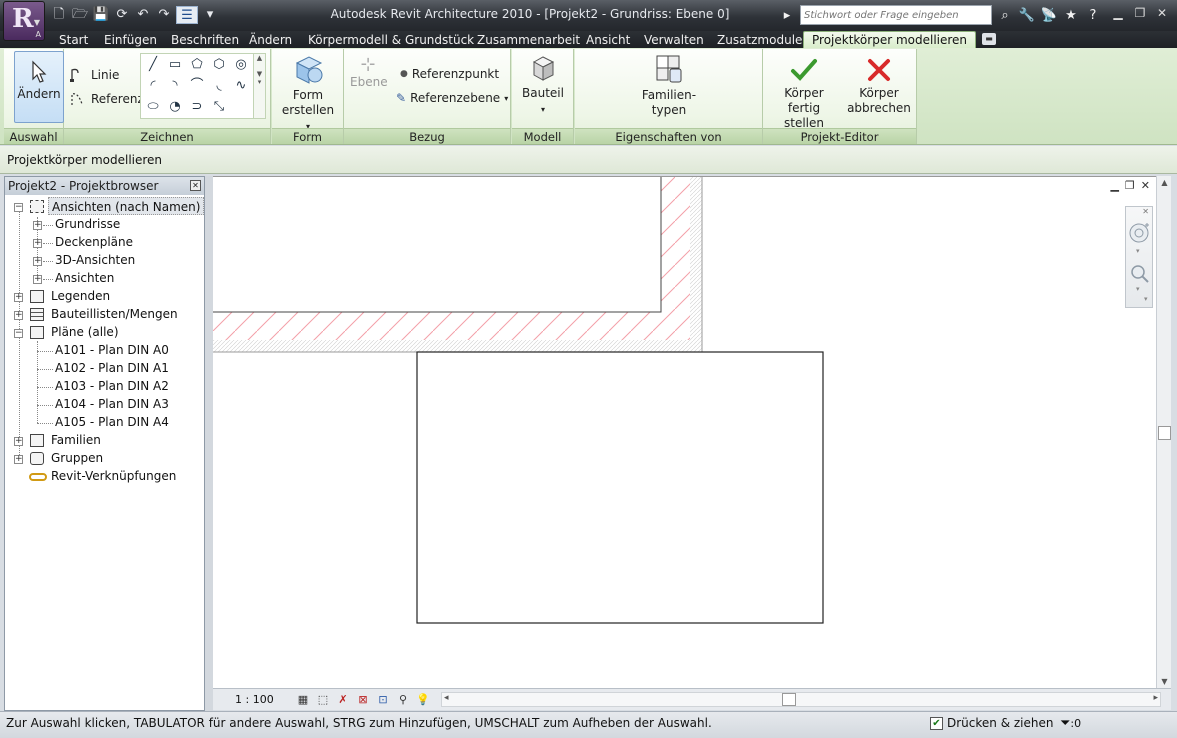 This screenshot has height=738, width=1177. Describe the element at coordinates (674, 40) in the screenshot. I see `tab-manage: Verwalten` at that location.